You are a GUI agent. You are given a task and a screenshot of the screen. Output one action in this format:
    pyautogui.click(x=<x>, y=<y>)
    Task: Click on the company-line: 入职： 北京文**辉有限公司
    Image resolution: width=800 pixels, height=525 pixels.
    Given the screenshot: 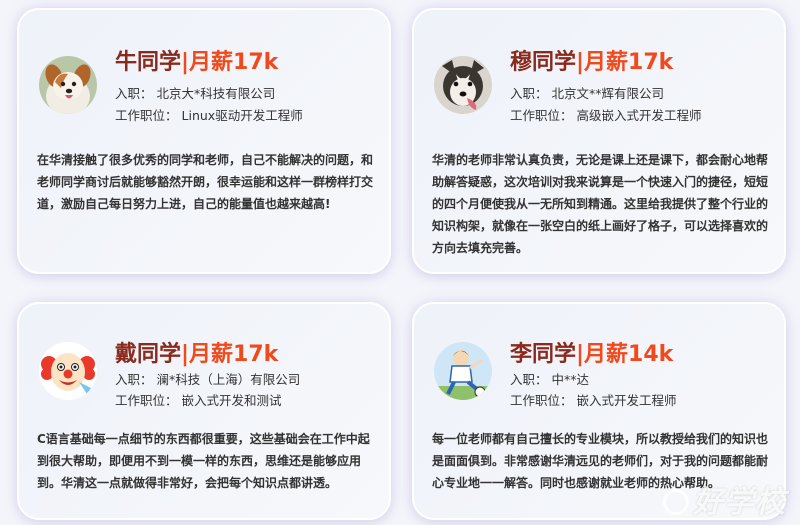 What is the action you would take?
    pyautogui.click(x=587, y=92)
    